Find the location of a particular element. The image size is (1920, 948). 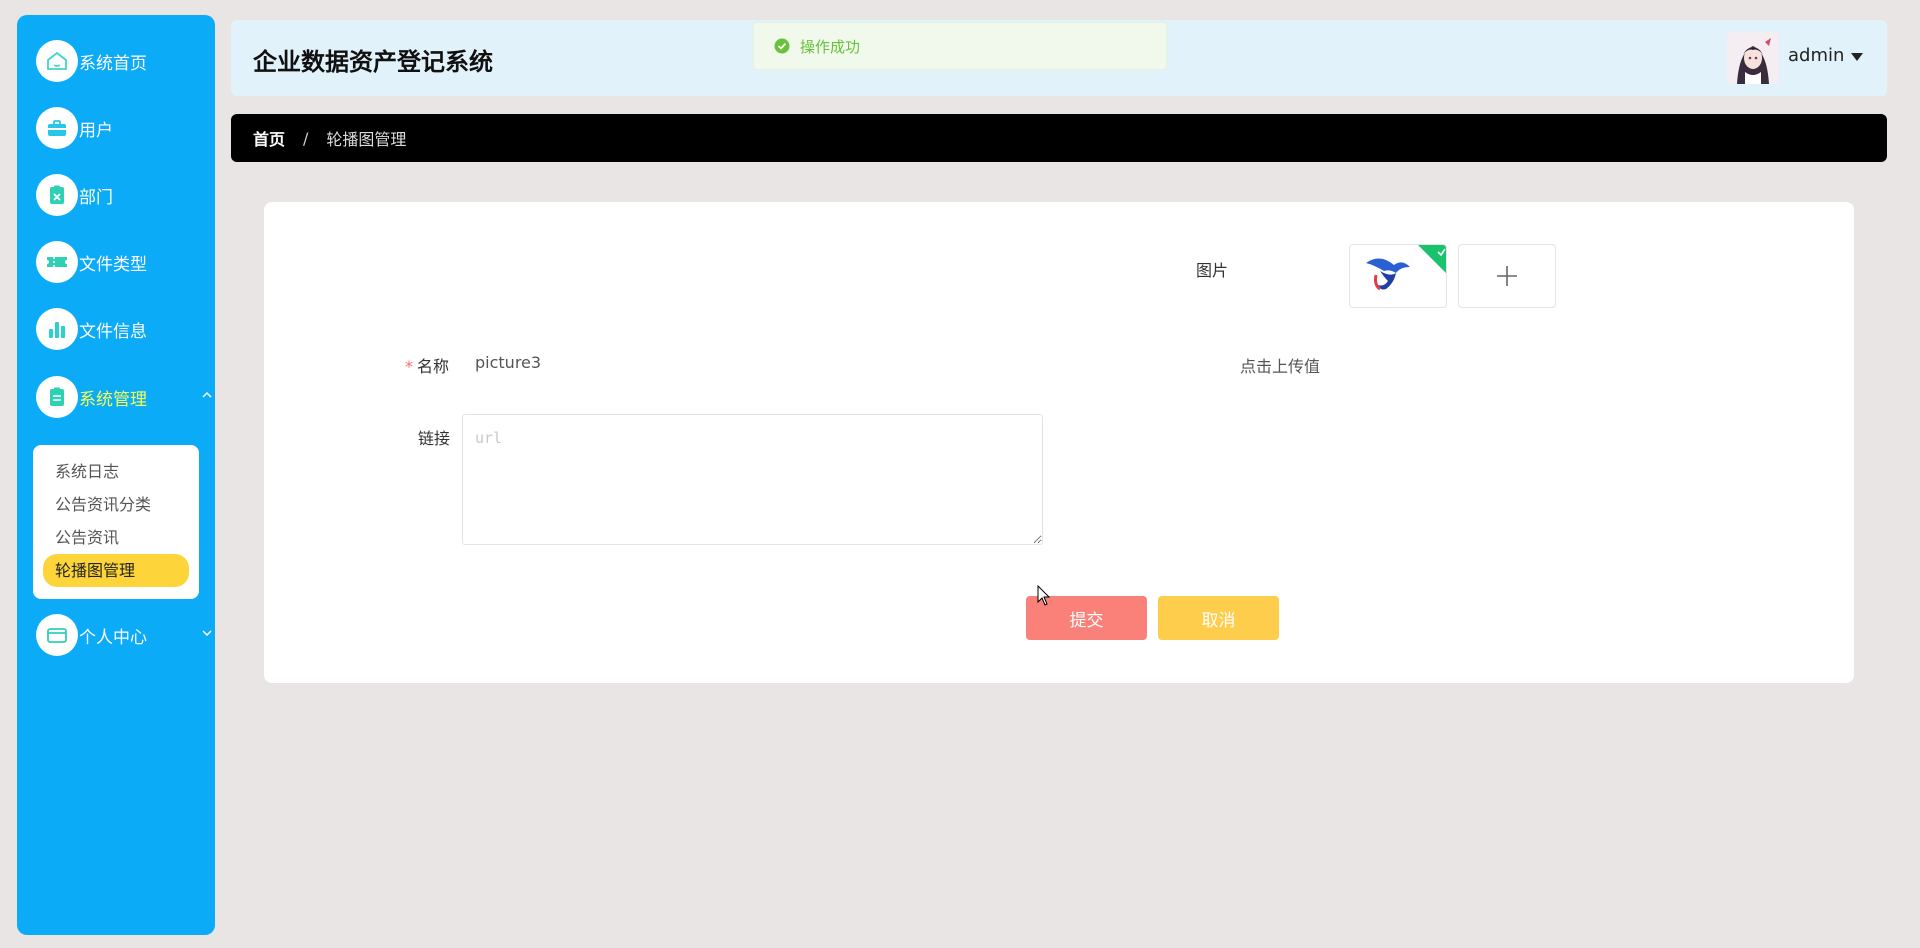

link-textarea is located at coordinates (752, 479).